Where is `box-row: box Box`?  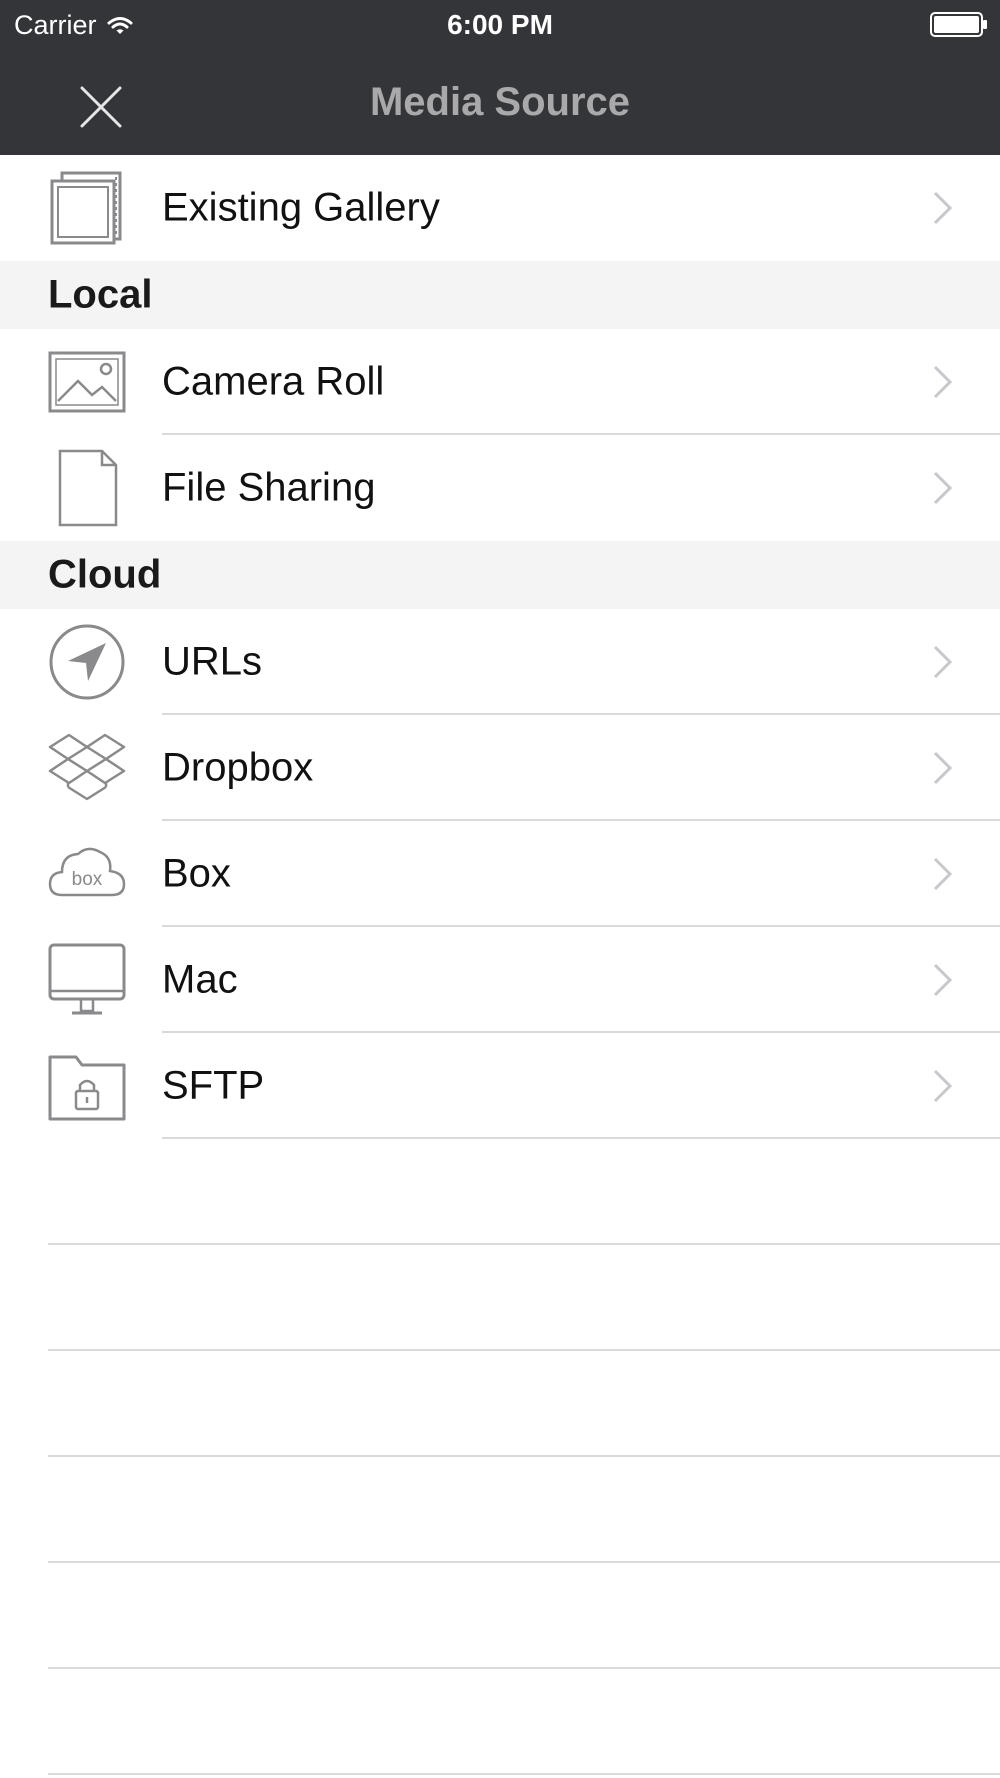 box-row: box Box is located at coordinates (500, 874).